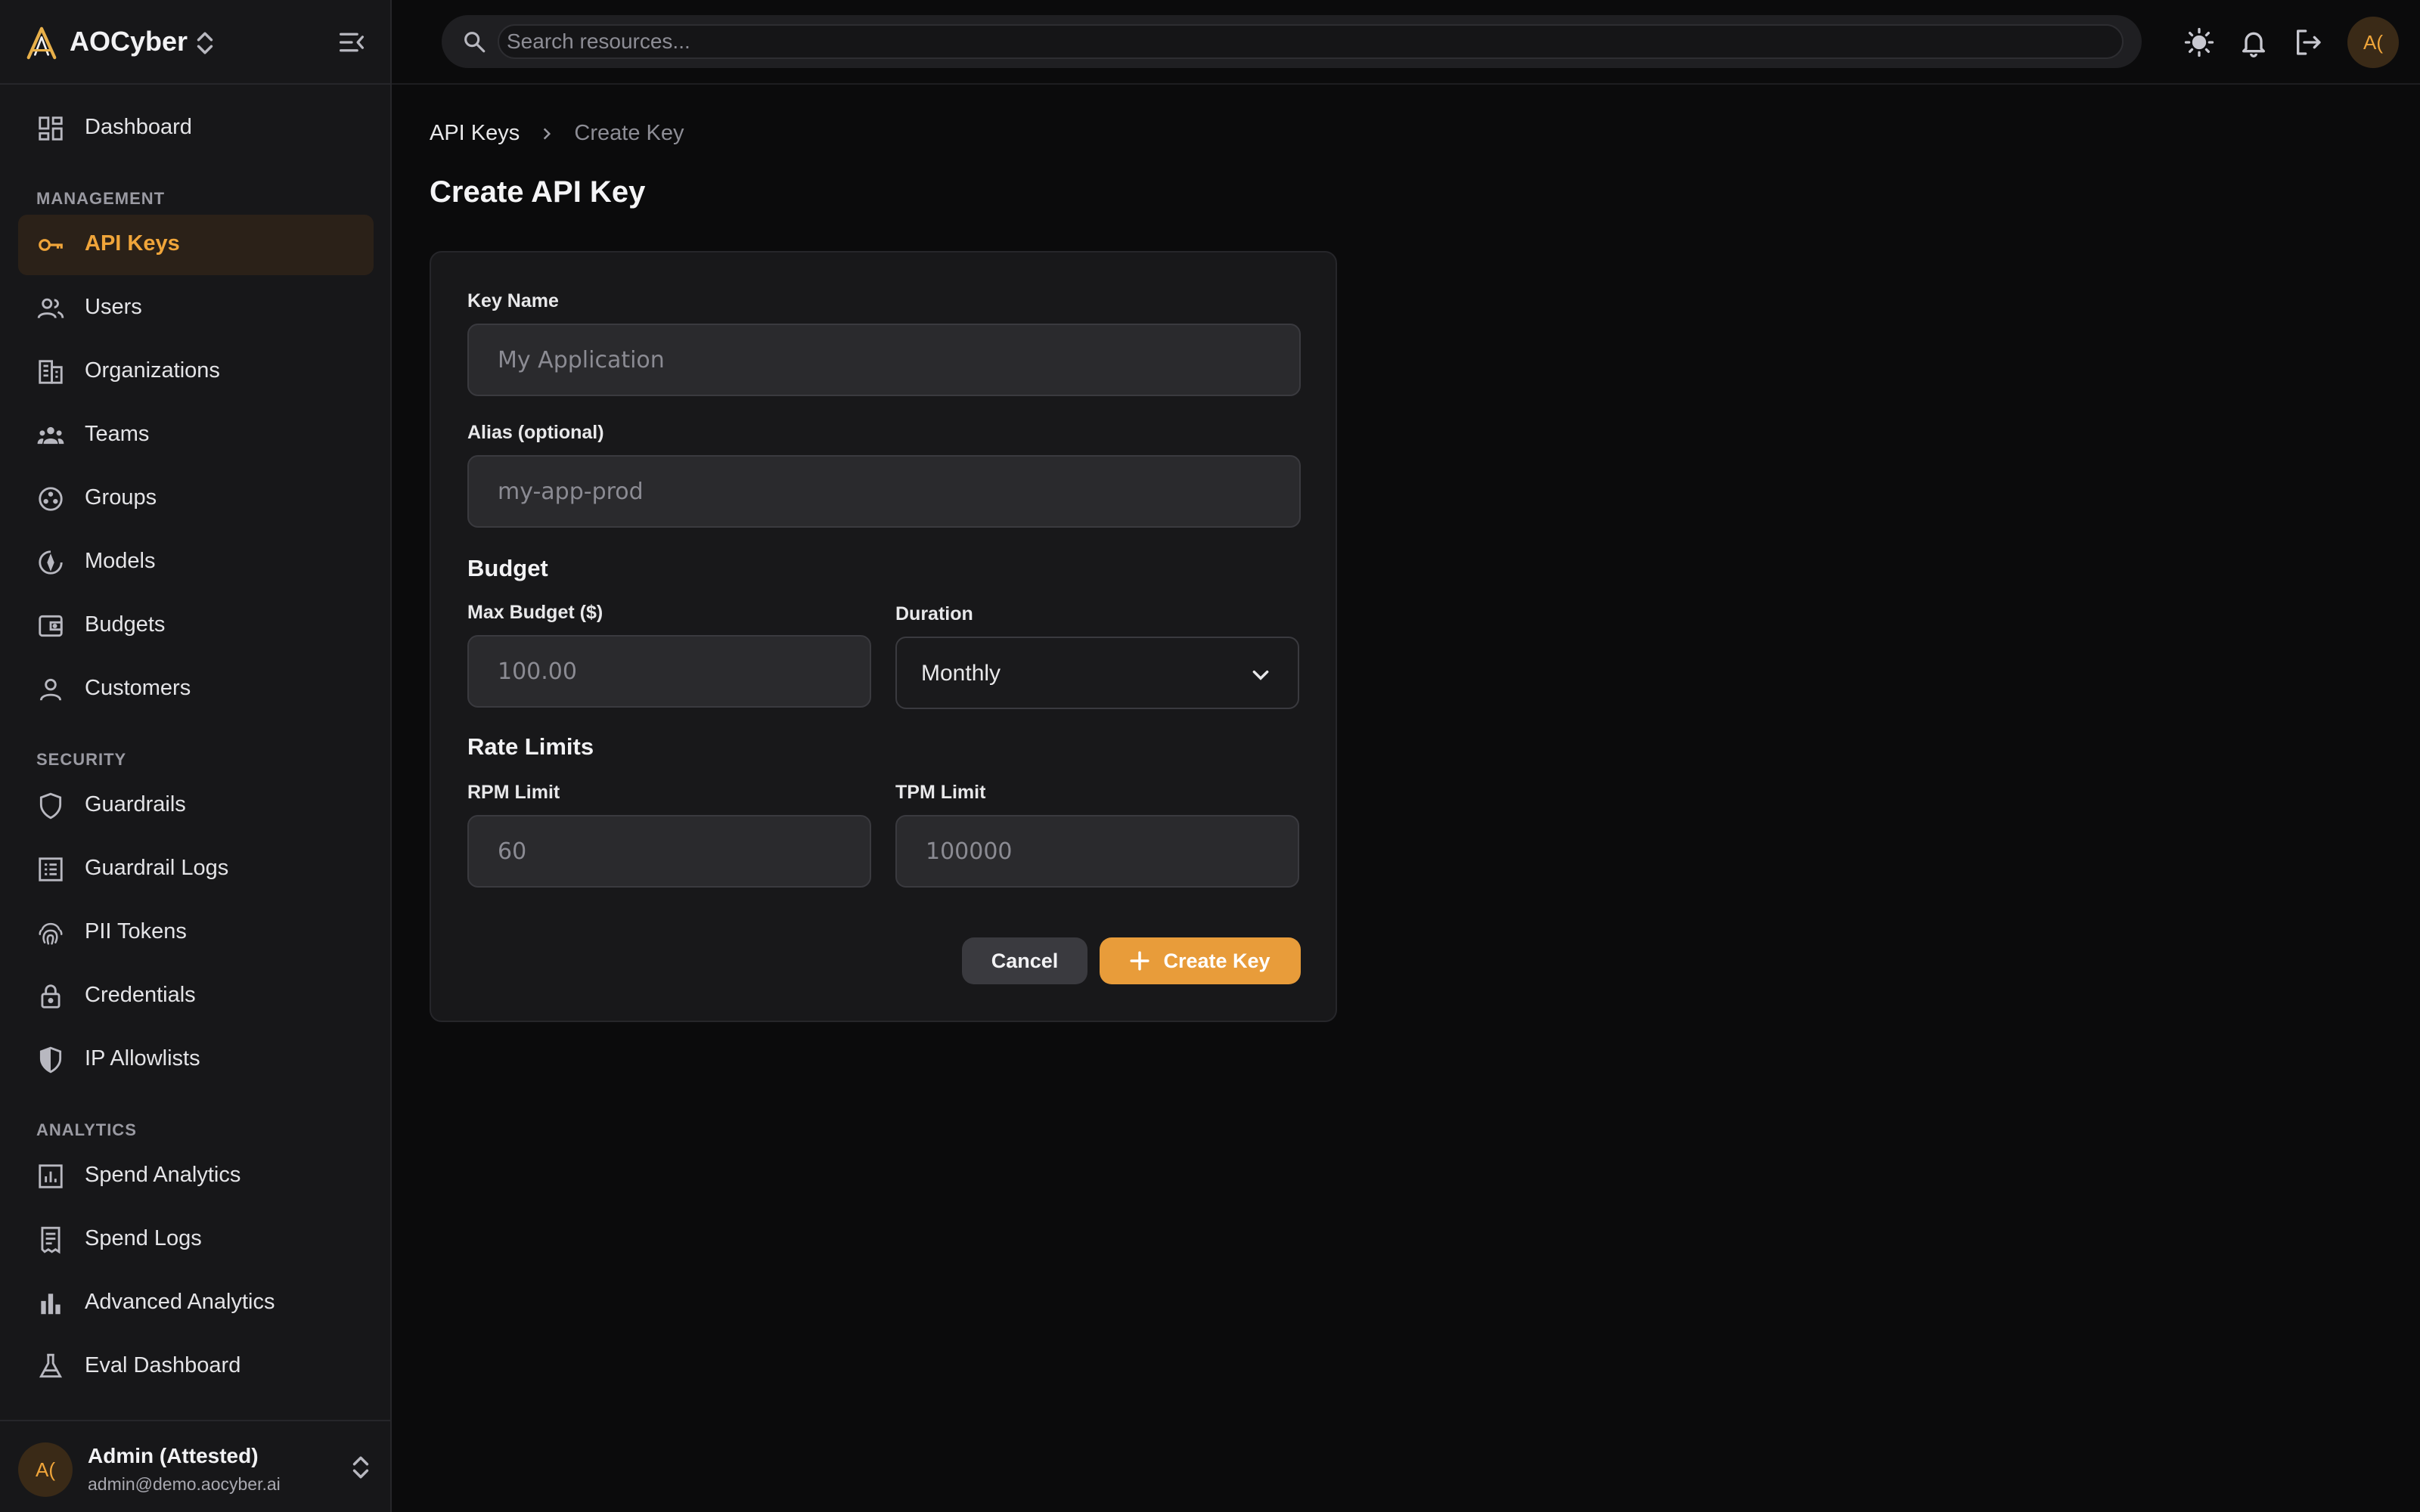  I want to click on logout-icon, so click(2308, 42).